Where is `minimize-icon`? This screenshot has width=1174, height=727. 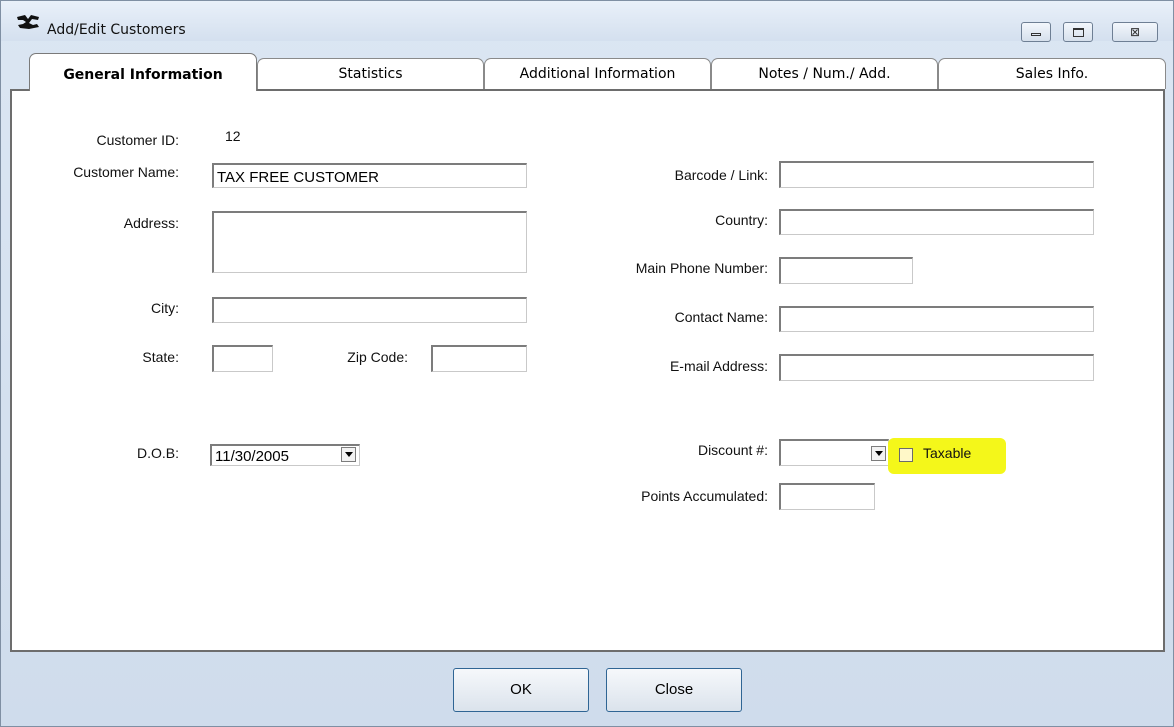 minimize-icon is located at coordinates (1036, 34).